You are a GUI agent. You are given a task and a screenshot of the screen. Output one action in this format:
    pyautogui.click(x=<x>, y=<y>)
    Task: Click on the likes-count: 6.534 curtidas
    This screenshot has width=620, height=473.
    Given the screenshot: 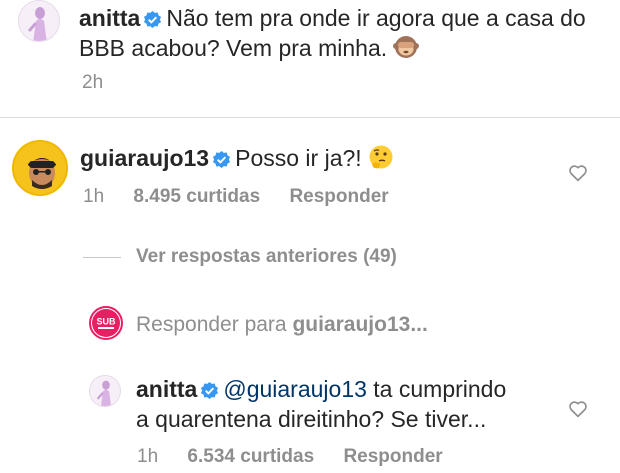 What is the action you would take?
    pyautogui.click(x=250, y=456)
    